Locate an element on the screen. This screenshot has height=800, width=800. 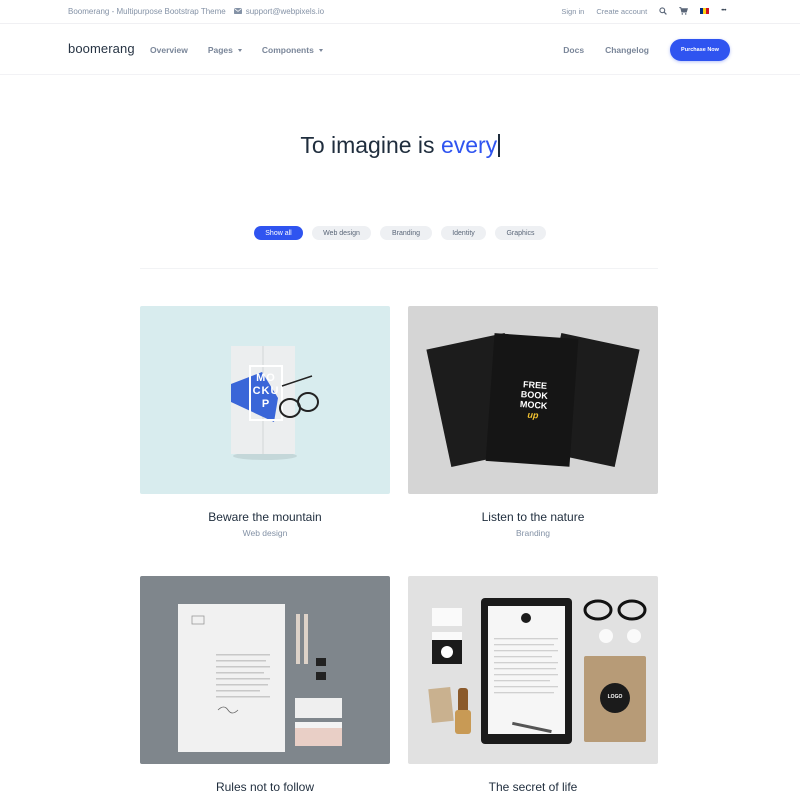
filter-web-design: Web design is located at coordinates (341, 233).